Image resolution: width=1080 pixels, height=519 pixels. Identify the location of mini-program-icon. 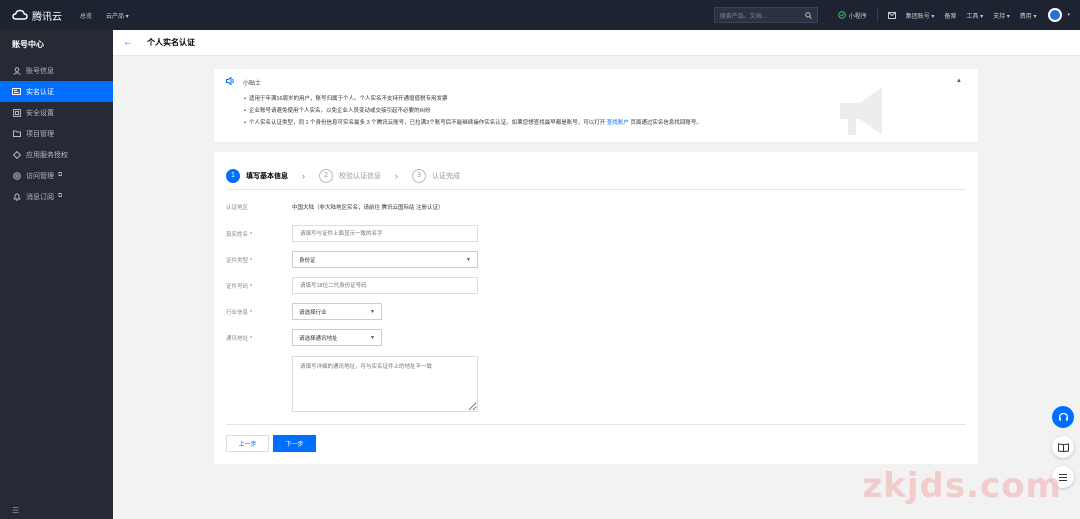
(841, 15).